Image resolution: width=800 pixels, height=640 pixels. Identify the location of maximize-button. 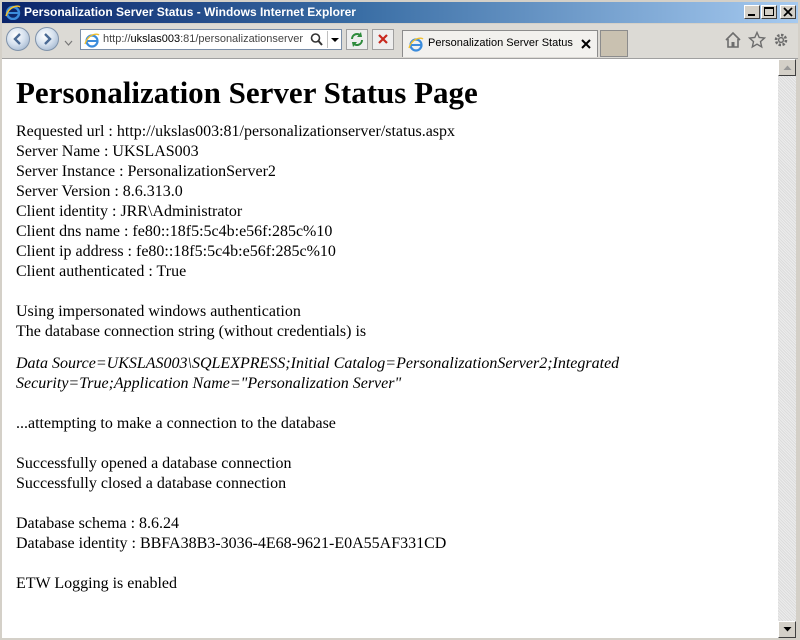
(769, 12).